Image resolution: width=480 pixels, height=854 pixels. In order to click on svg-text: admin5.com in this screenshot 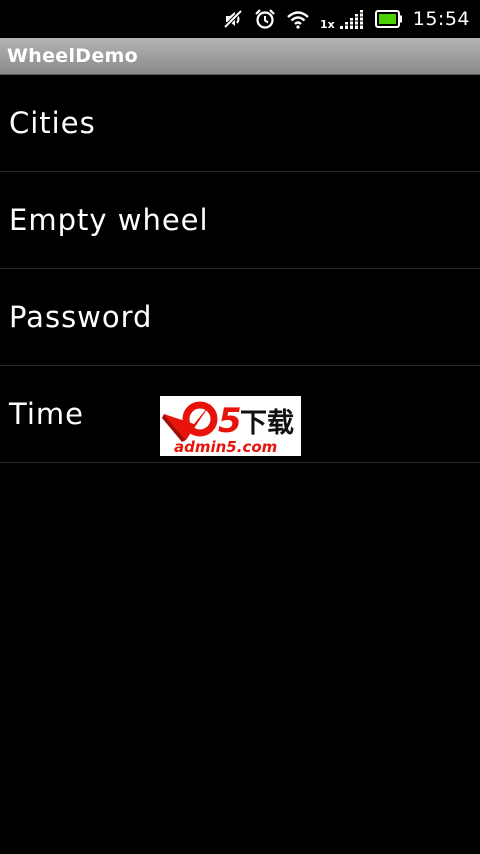, I will do `click(225, 447)`.